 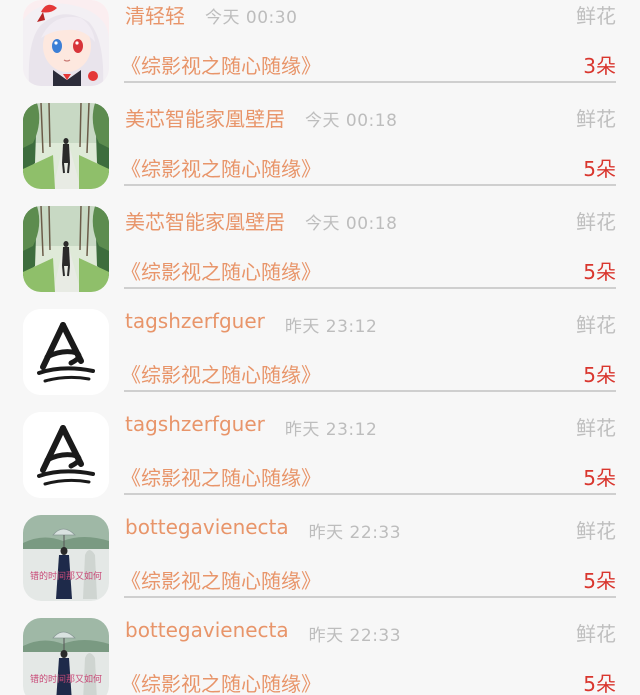 What do you see at coordinates (320, 43) in the screenshot?
I see `list-item: 清轻轻 今天 00:30 鲜花《综影视之随心随缘》 3朵` at bounding box center [320, 43].